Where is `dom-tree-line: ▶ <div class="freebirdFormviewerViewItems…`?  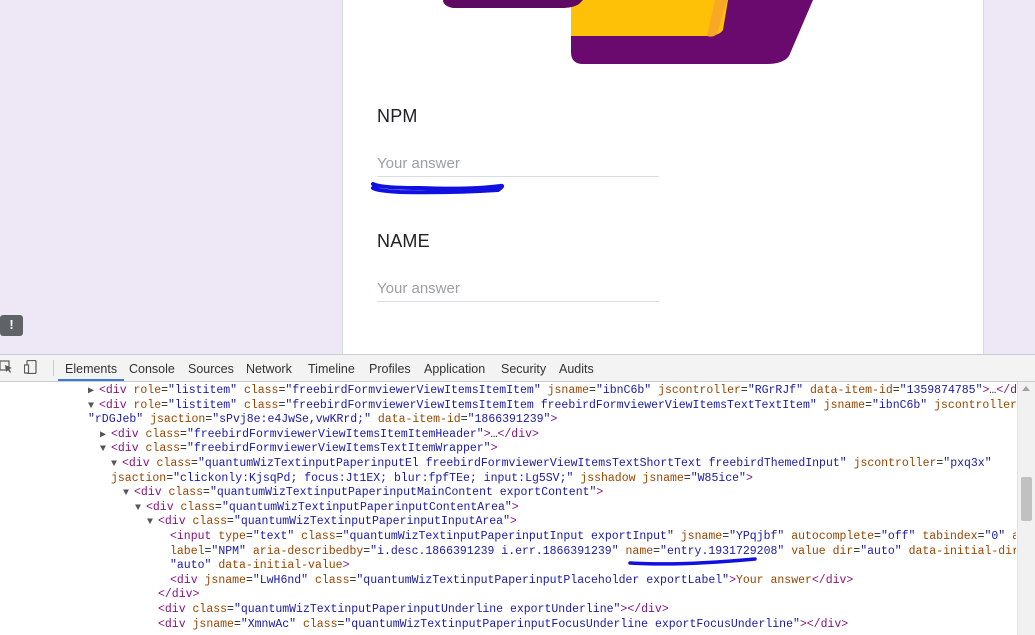
dom-tree-line: ▶ <div class="freebirdFormviewerViewItems… is located at coordinates (319, 436).